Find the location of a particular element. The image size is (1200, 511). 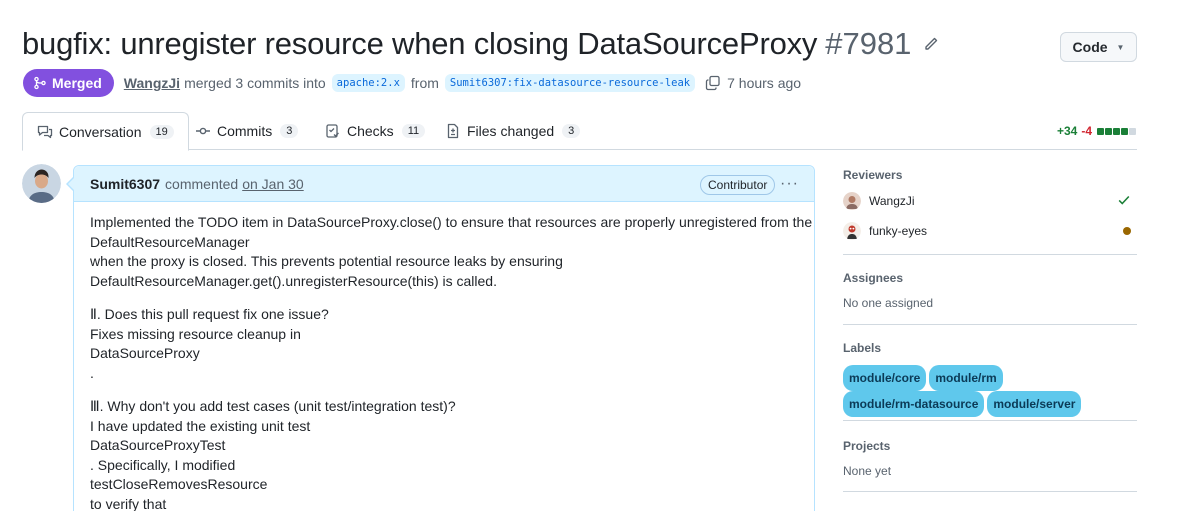

pr-number: #7981 is located at coordinates (868, 43).